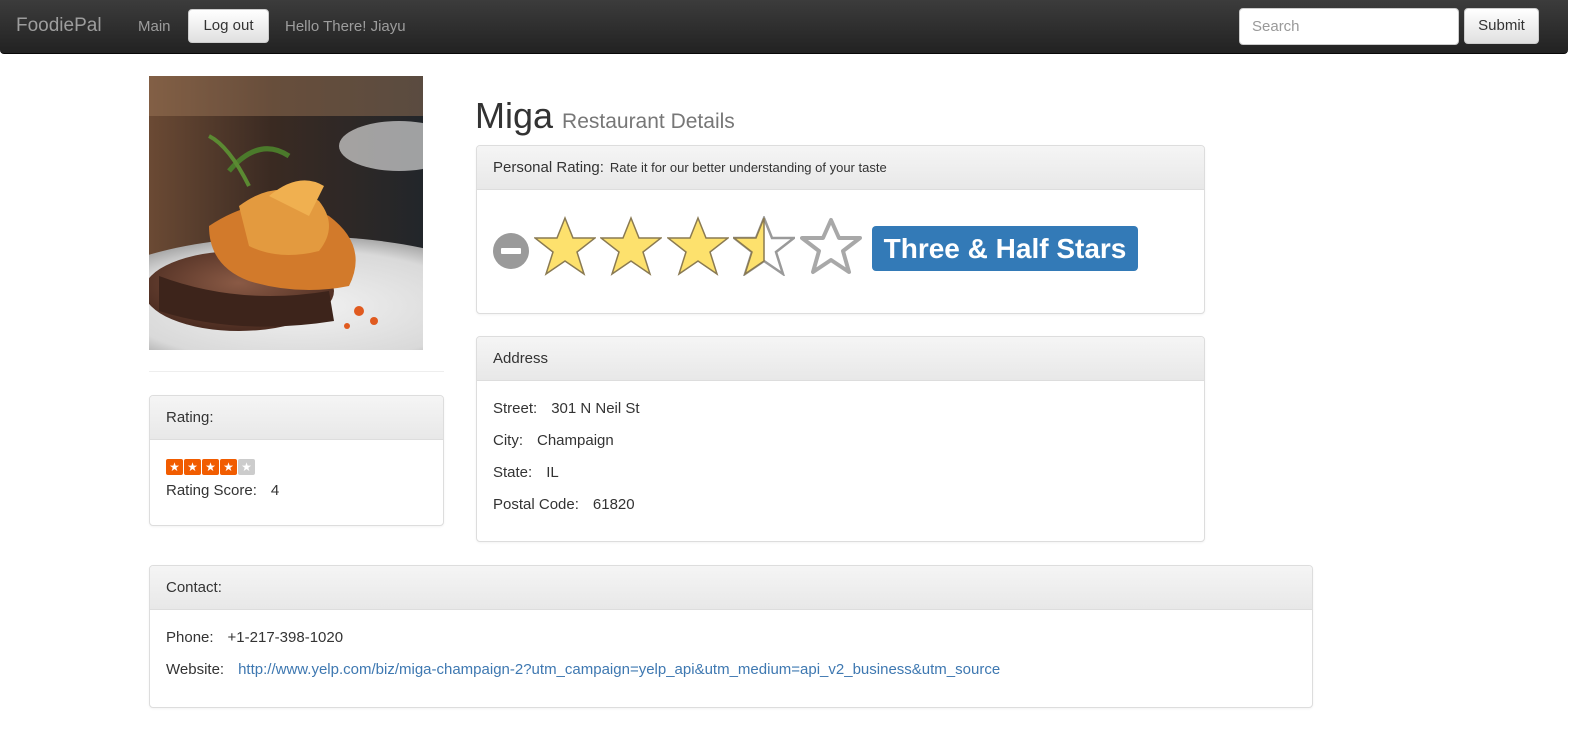  I want to click on rating-score: Rating Score: 4, so click(296, 491).